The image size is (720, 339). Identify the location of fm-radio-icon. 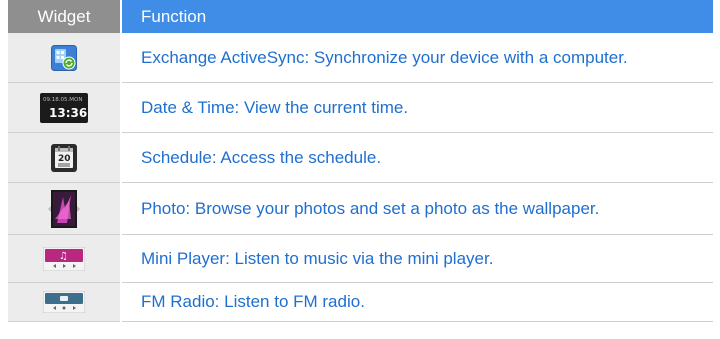
(64, 302).